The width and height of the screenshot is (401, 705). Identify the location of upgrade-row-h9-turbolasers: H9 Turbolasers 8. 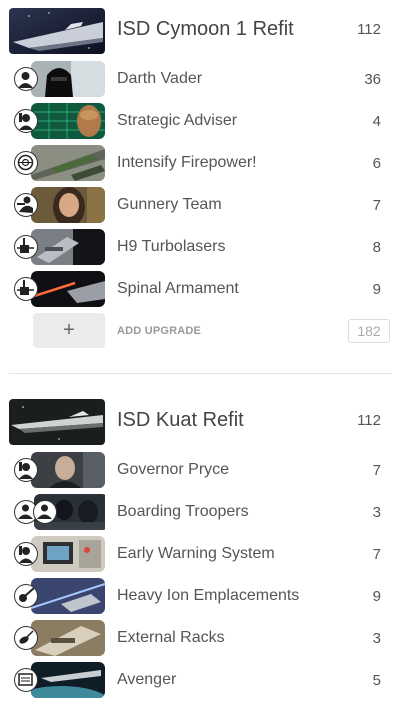
(200, 247).